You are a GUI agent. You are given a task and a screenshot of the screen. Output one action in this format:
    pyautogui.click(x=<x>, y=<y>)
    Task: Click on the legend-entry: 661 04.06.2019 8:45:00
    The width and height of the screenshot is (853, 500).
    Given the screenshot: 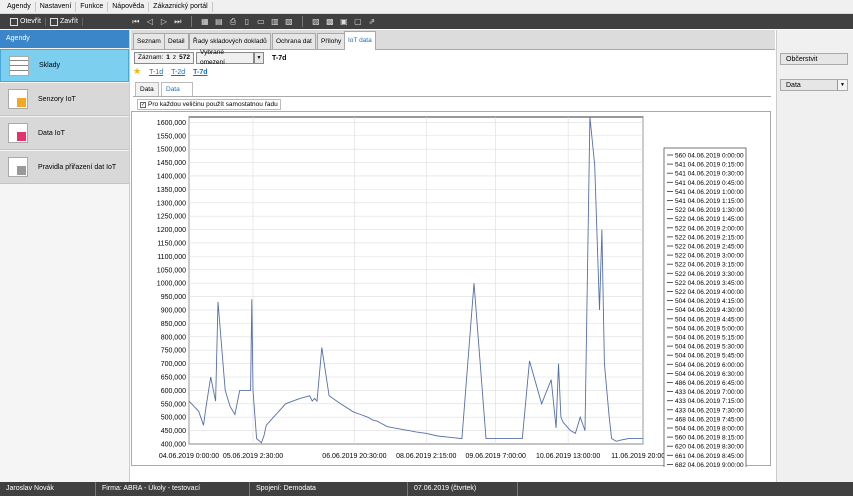 What is the action you would take?
    pyautogui.click(x=709, y=456)
    